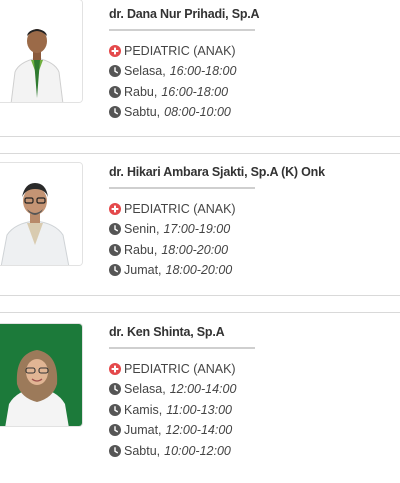  I want to click on schedule-time: 10:00-12:00, so click(197, 450).